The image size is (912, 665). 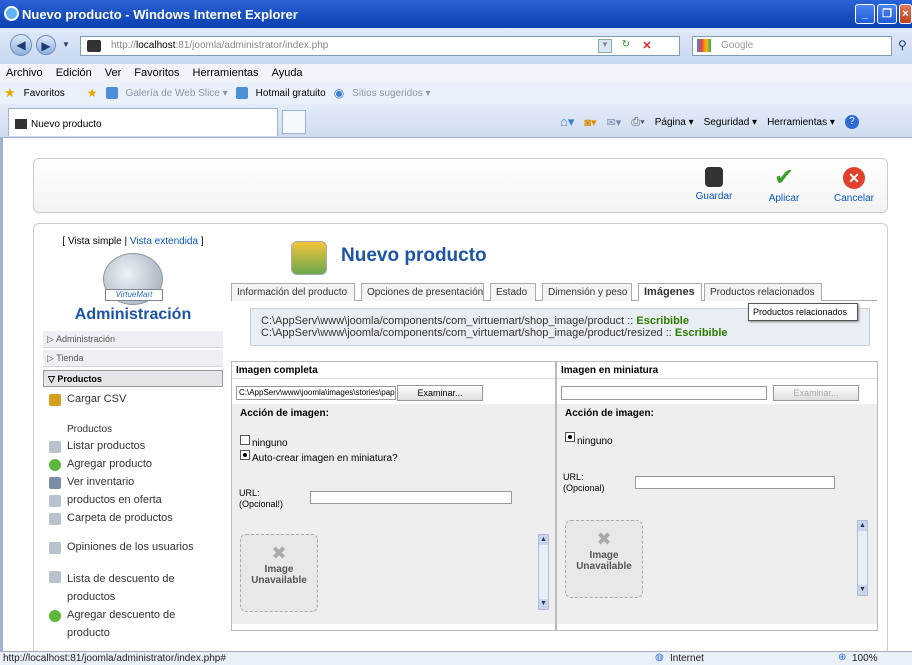 I want to click on virtuemart-logo-label: VirtueMart, so click(x=134, y=295).